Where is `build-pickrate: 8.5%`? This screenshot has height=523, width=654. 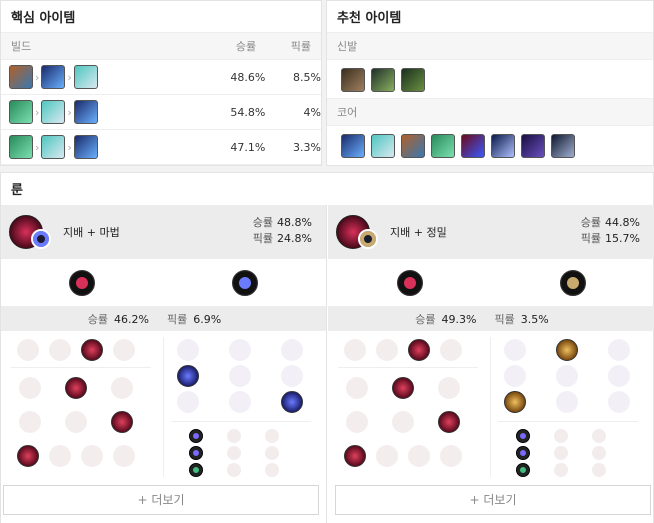 build-pickrate: 8.5% is located at coordinates (307, 77).